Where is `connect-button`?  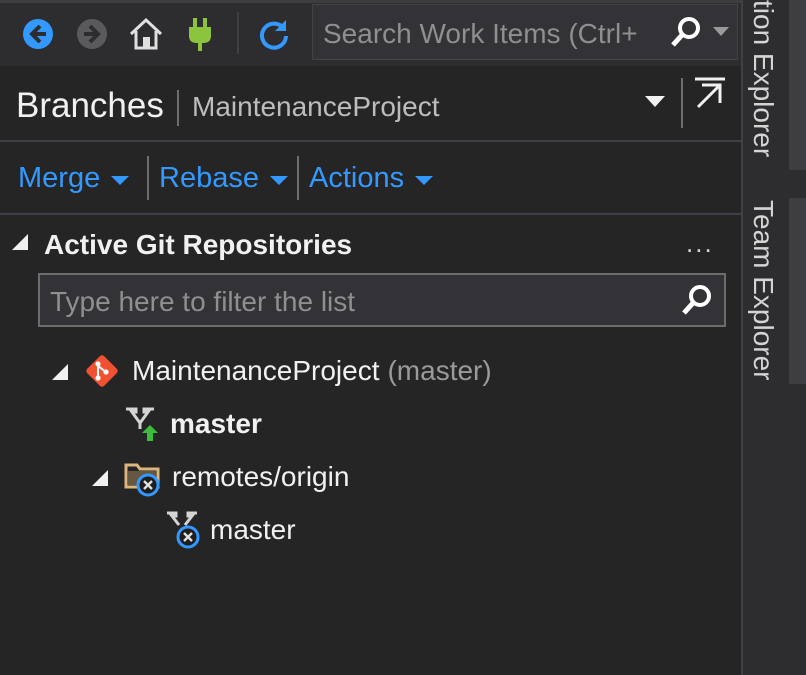
connect-button is located at coordinates (200, 34).